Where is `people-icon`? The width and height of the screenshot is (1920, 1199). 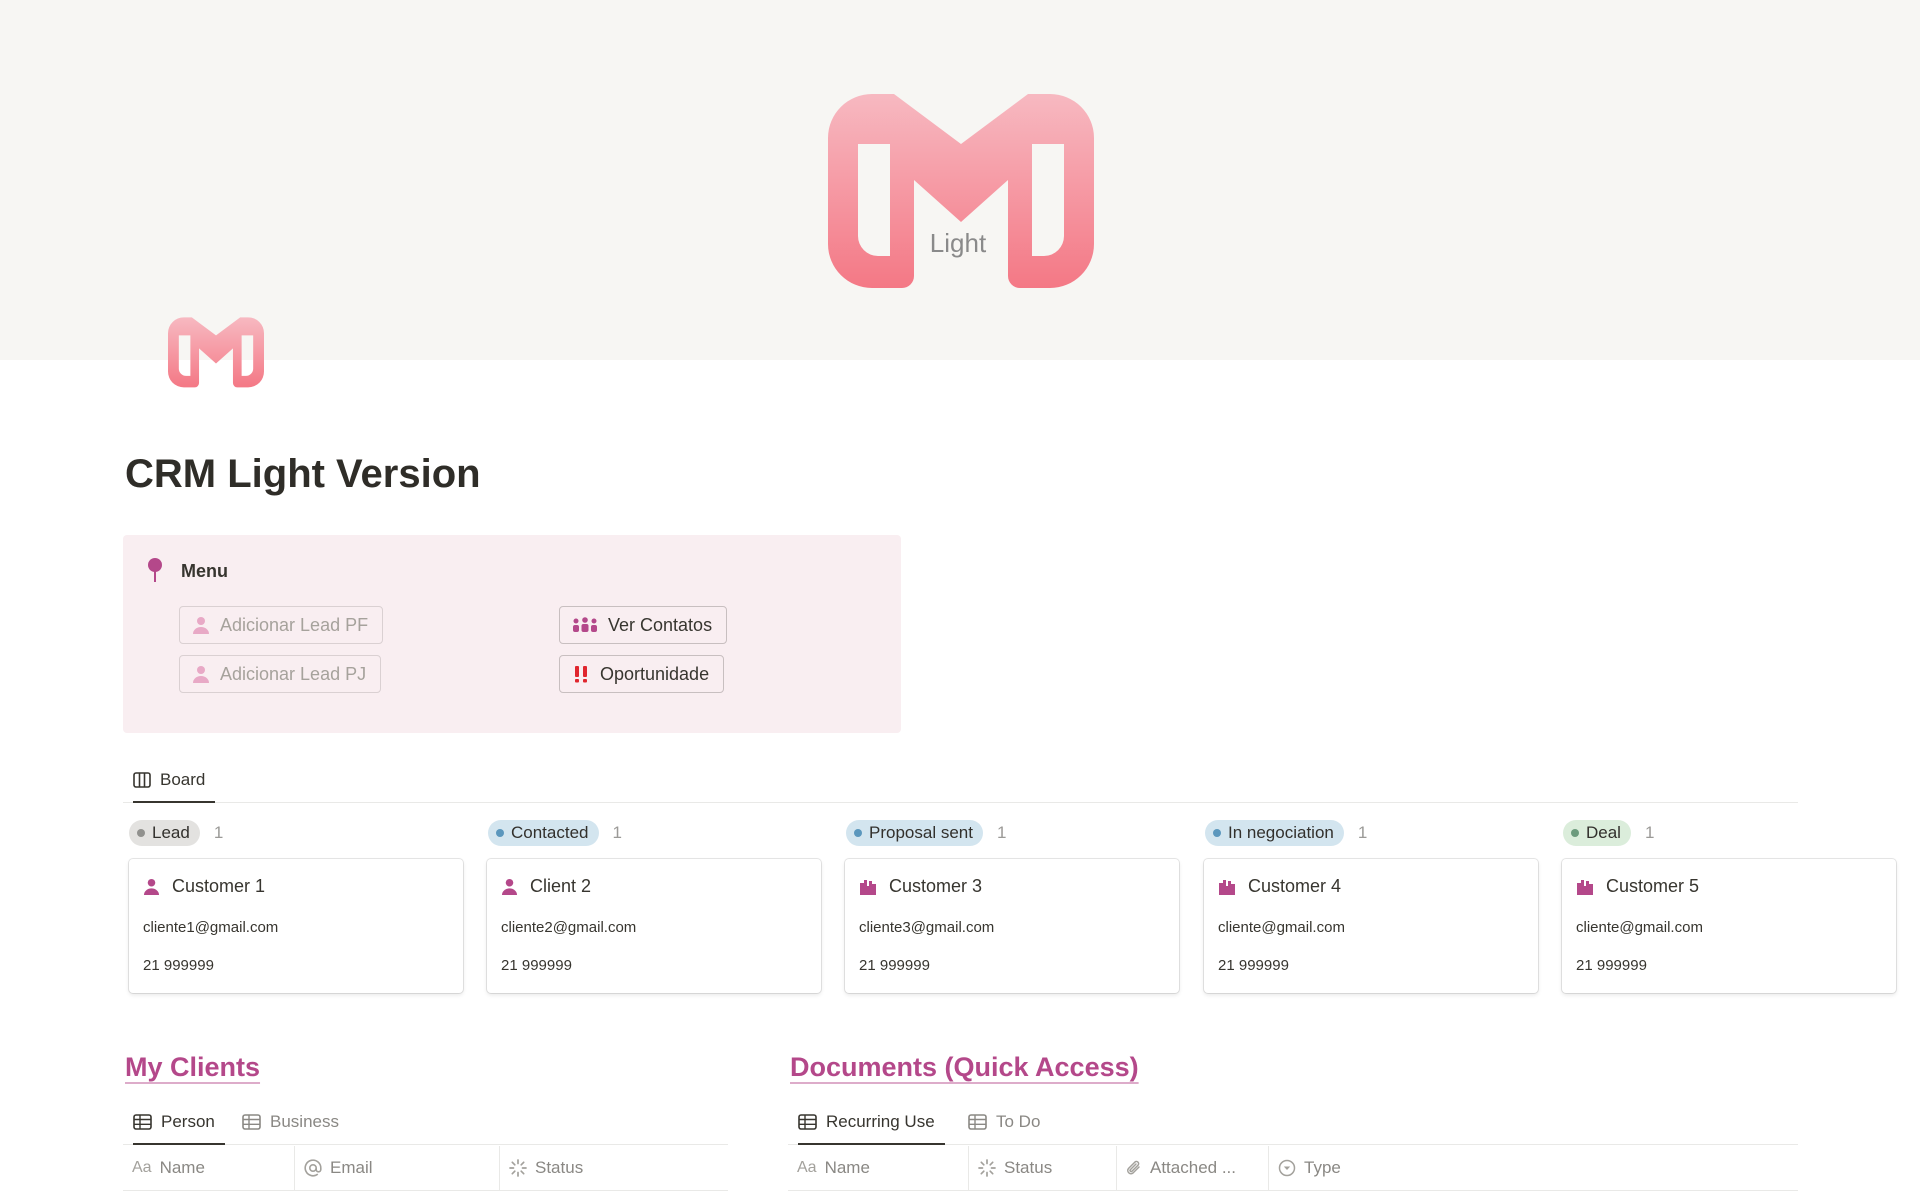 people-icon is located at coordinates (585, 625).